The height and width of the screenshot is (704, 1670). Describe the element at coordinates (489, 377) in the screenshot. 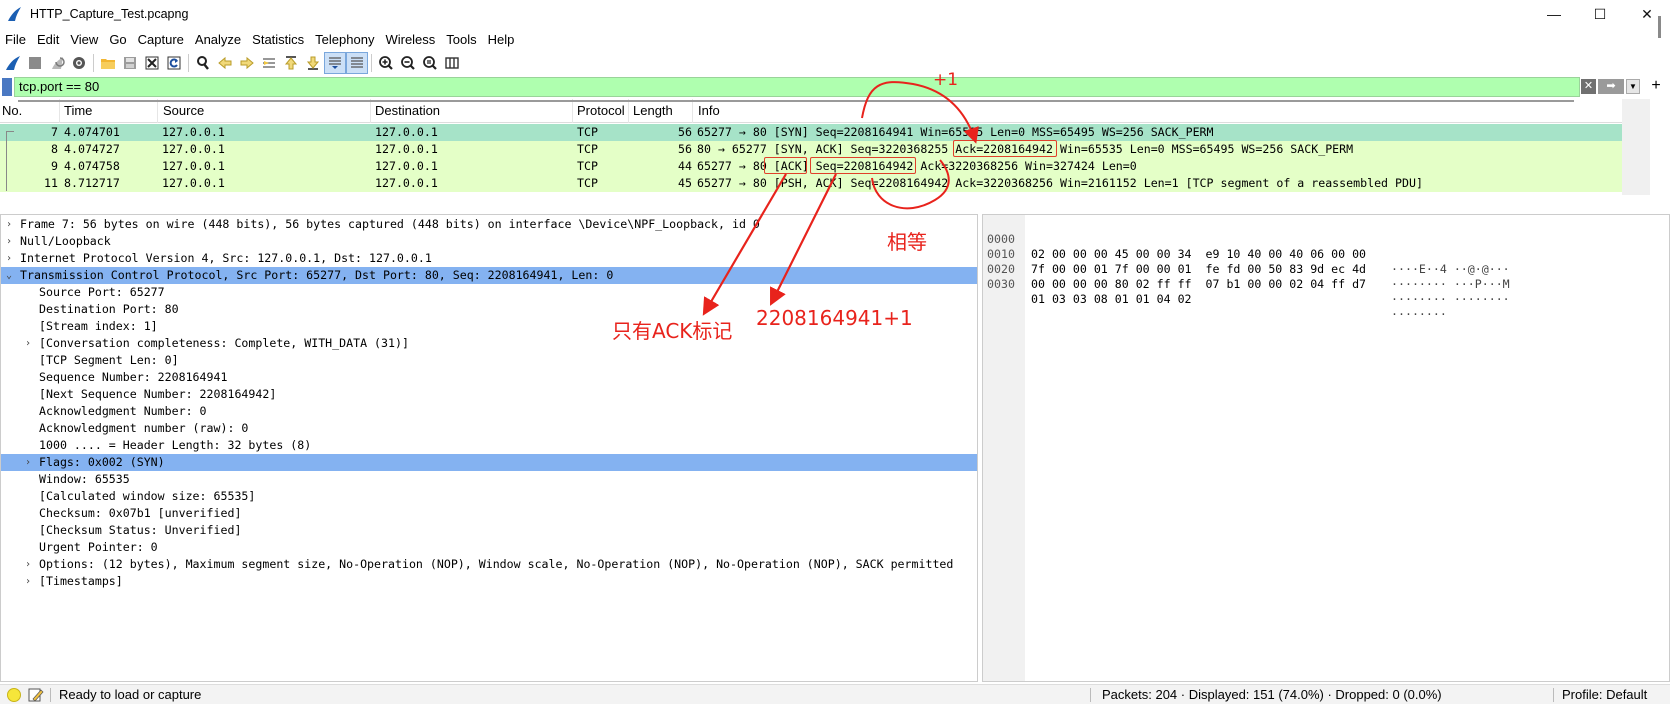

I see `detail-tree-item: Sequence Number: 2208164941` at that location.